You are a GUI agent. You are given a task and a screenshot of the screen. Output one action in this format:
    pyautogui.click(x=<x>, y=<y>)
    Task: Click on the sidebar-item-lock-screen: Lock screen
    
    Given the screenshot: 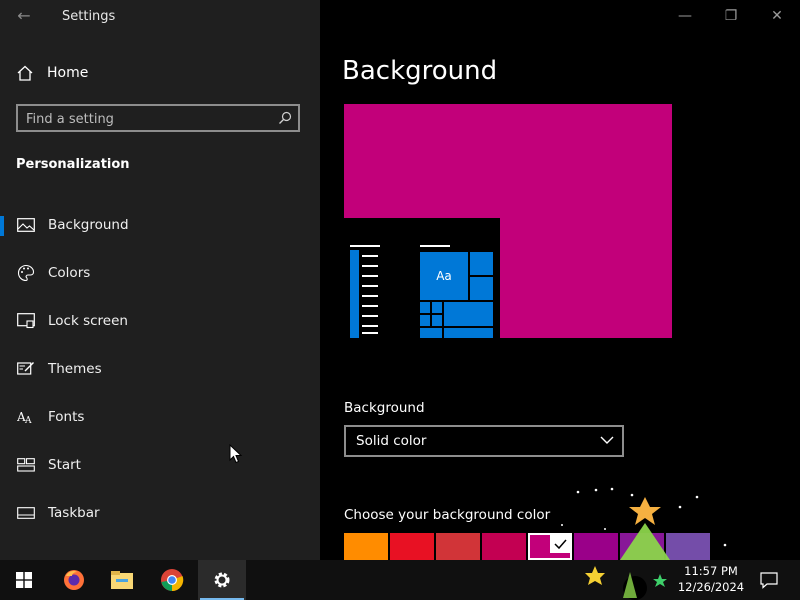 What is the action you would take?
    pyautogui.click(x=160, y=321)
    